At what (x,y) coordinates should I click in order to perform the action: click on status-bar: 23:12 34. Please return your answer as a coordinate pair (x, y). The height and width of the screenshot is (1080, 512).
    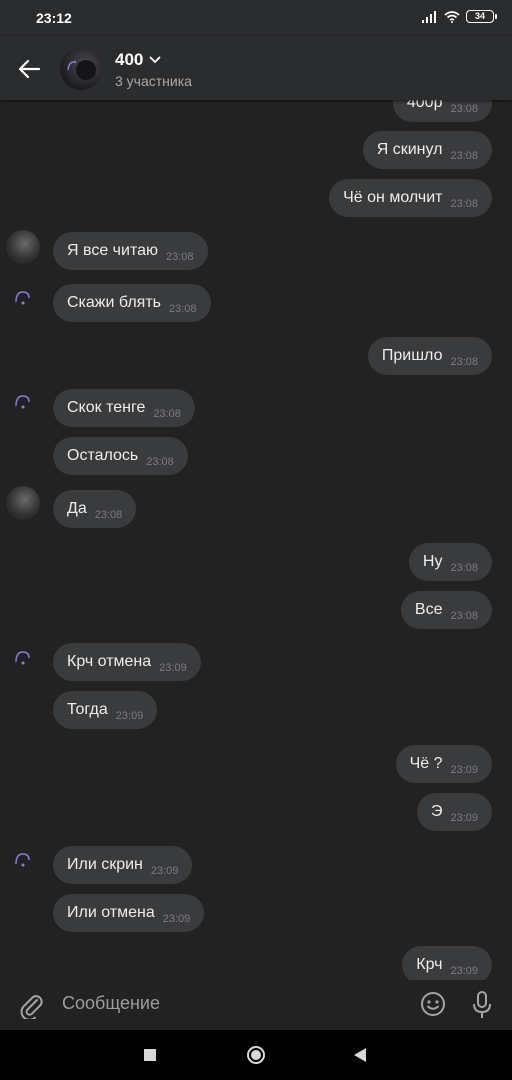
    Looking at the image, I should click on (256, 18).